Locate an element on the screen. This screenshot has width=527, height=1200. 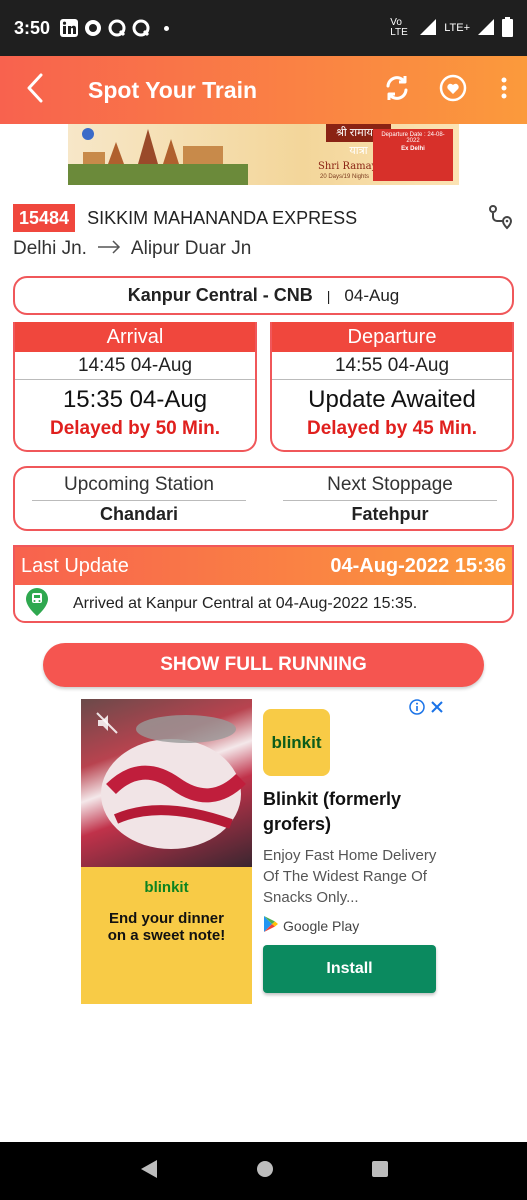
current-station-box: Kanpur Central - CNB | 04-Aug is located at coordinates (263, 295).